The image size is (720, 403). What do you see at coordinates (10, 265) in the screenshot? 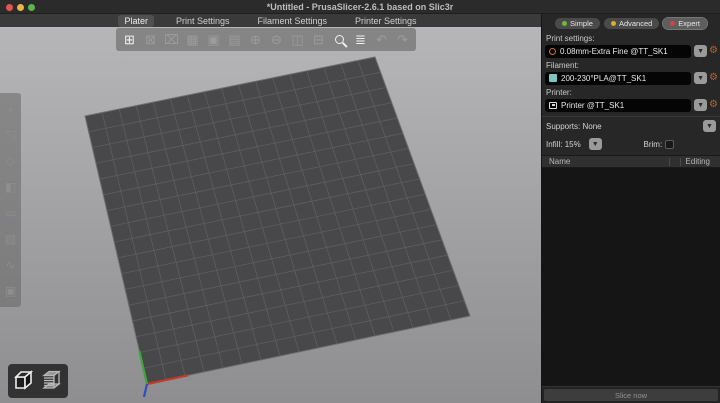
I see `seam-painting-gizmo-icon: ∿` at bounding box center [10, 265].